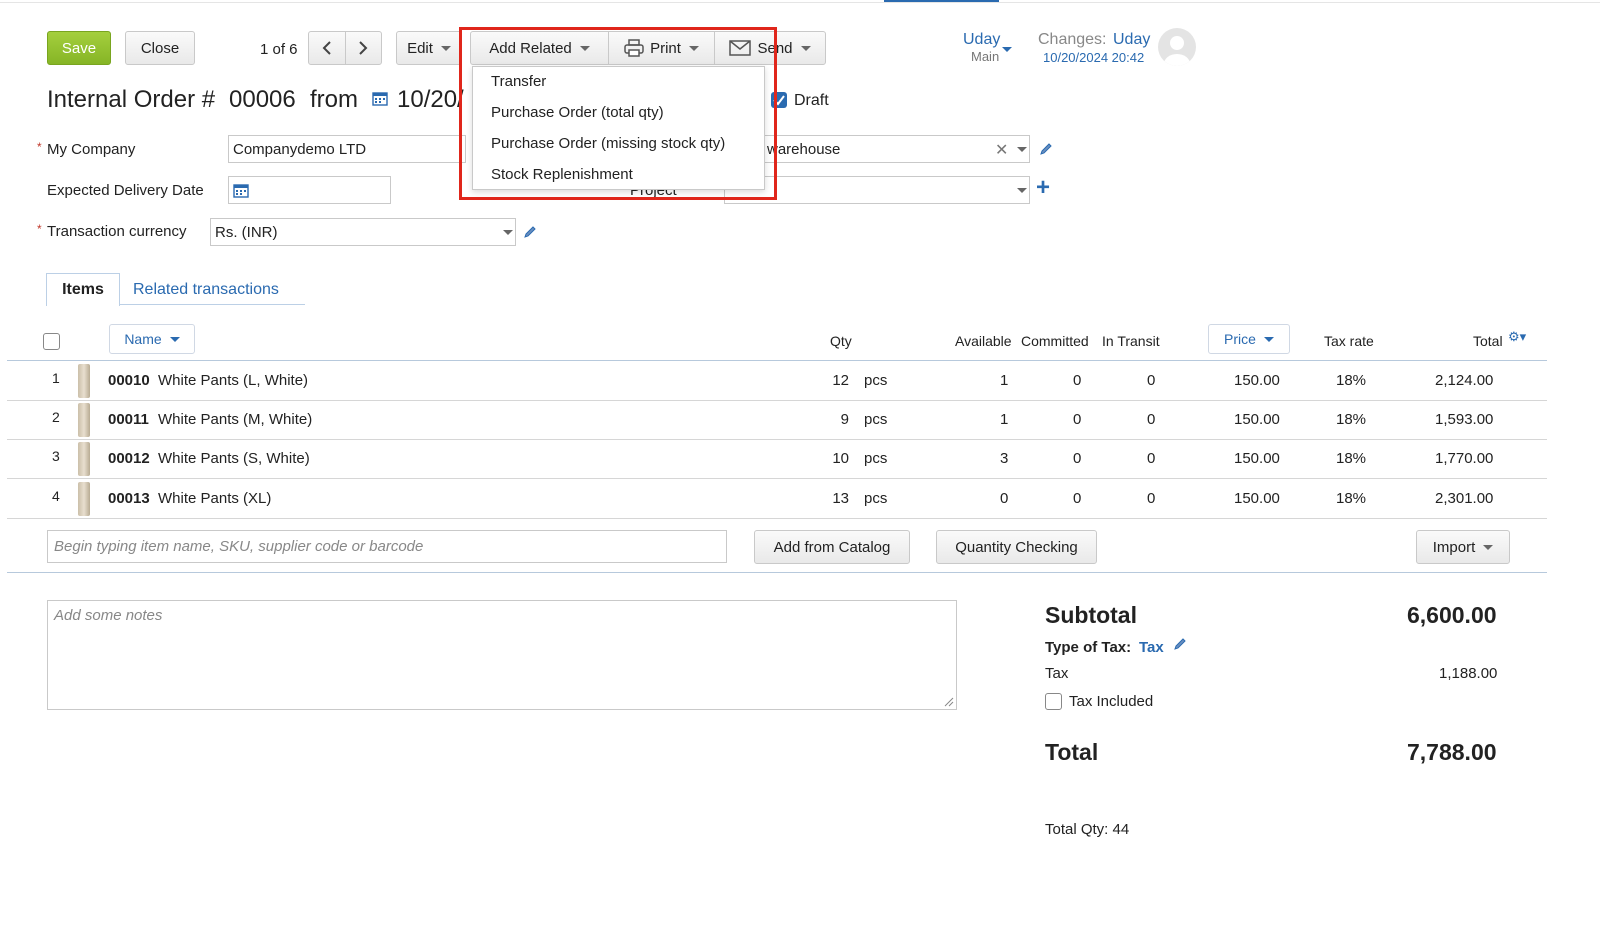 This screenshot has height=932, width=1600. I want to click on subtotal-label: Subtotal, so click(1091, 615).